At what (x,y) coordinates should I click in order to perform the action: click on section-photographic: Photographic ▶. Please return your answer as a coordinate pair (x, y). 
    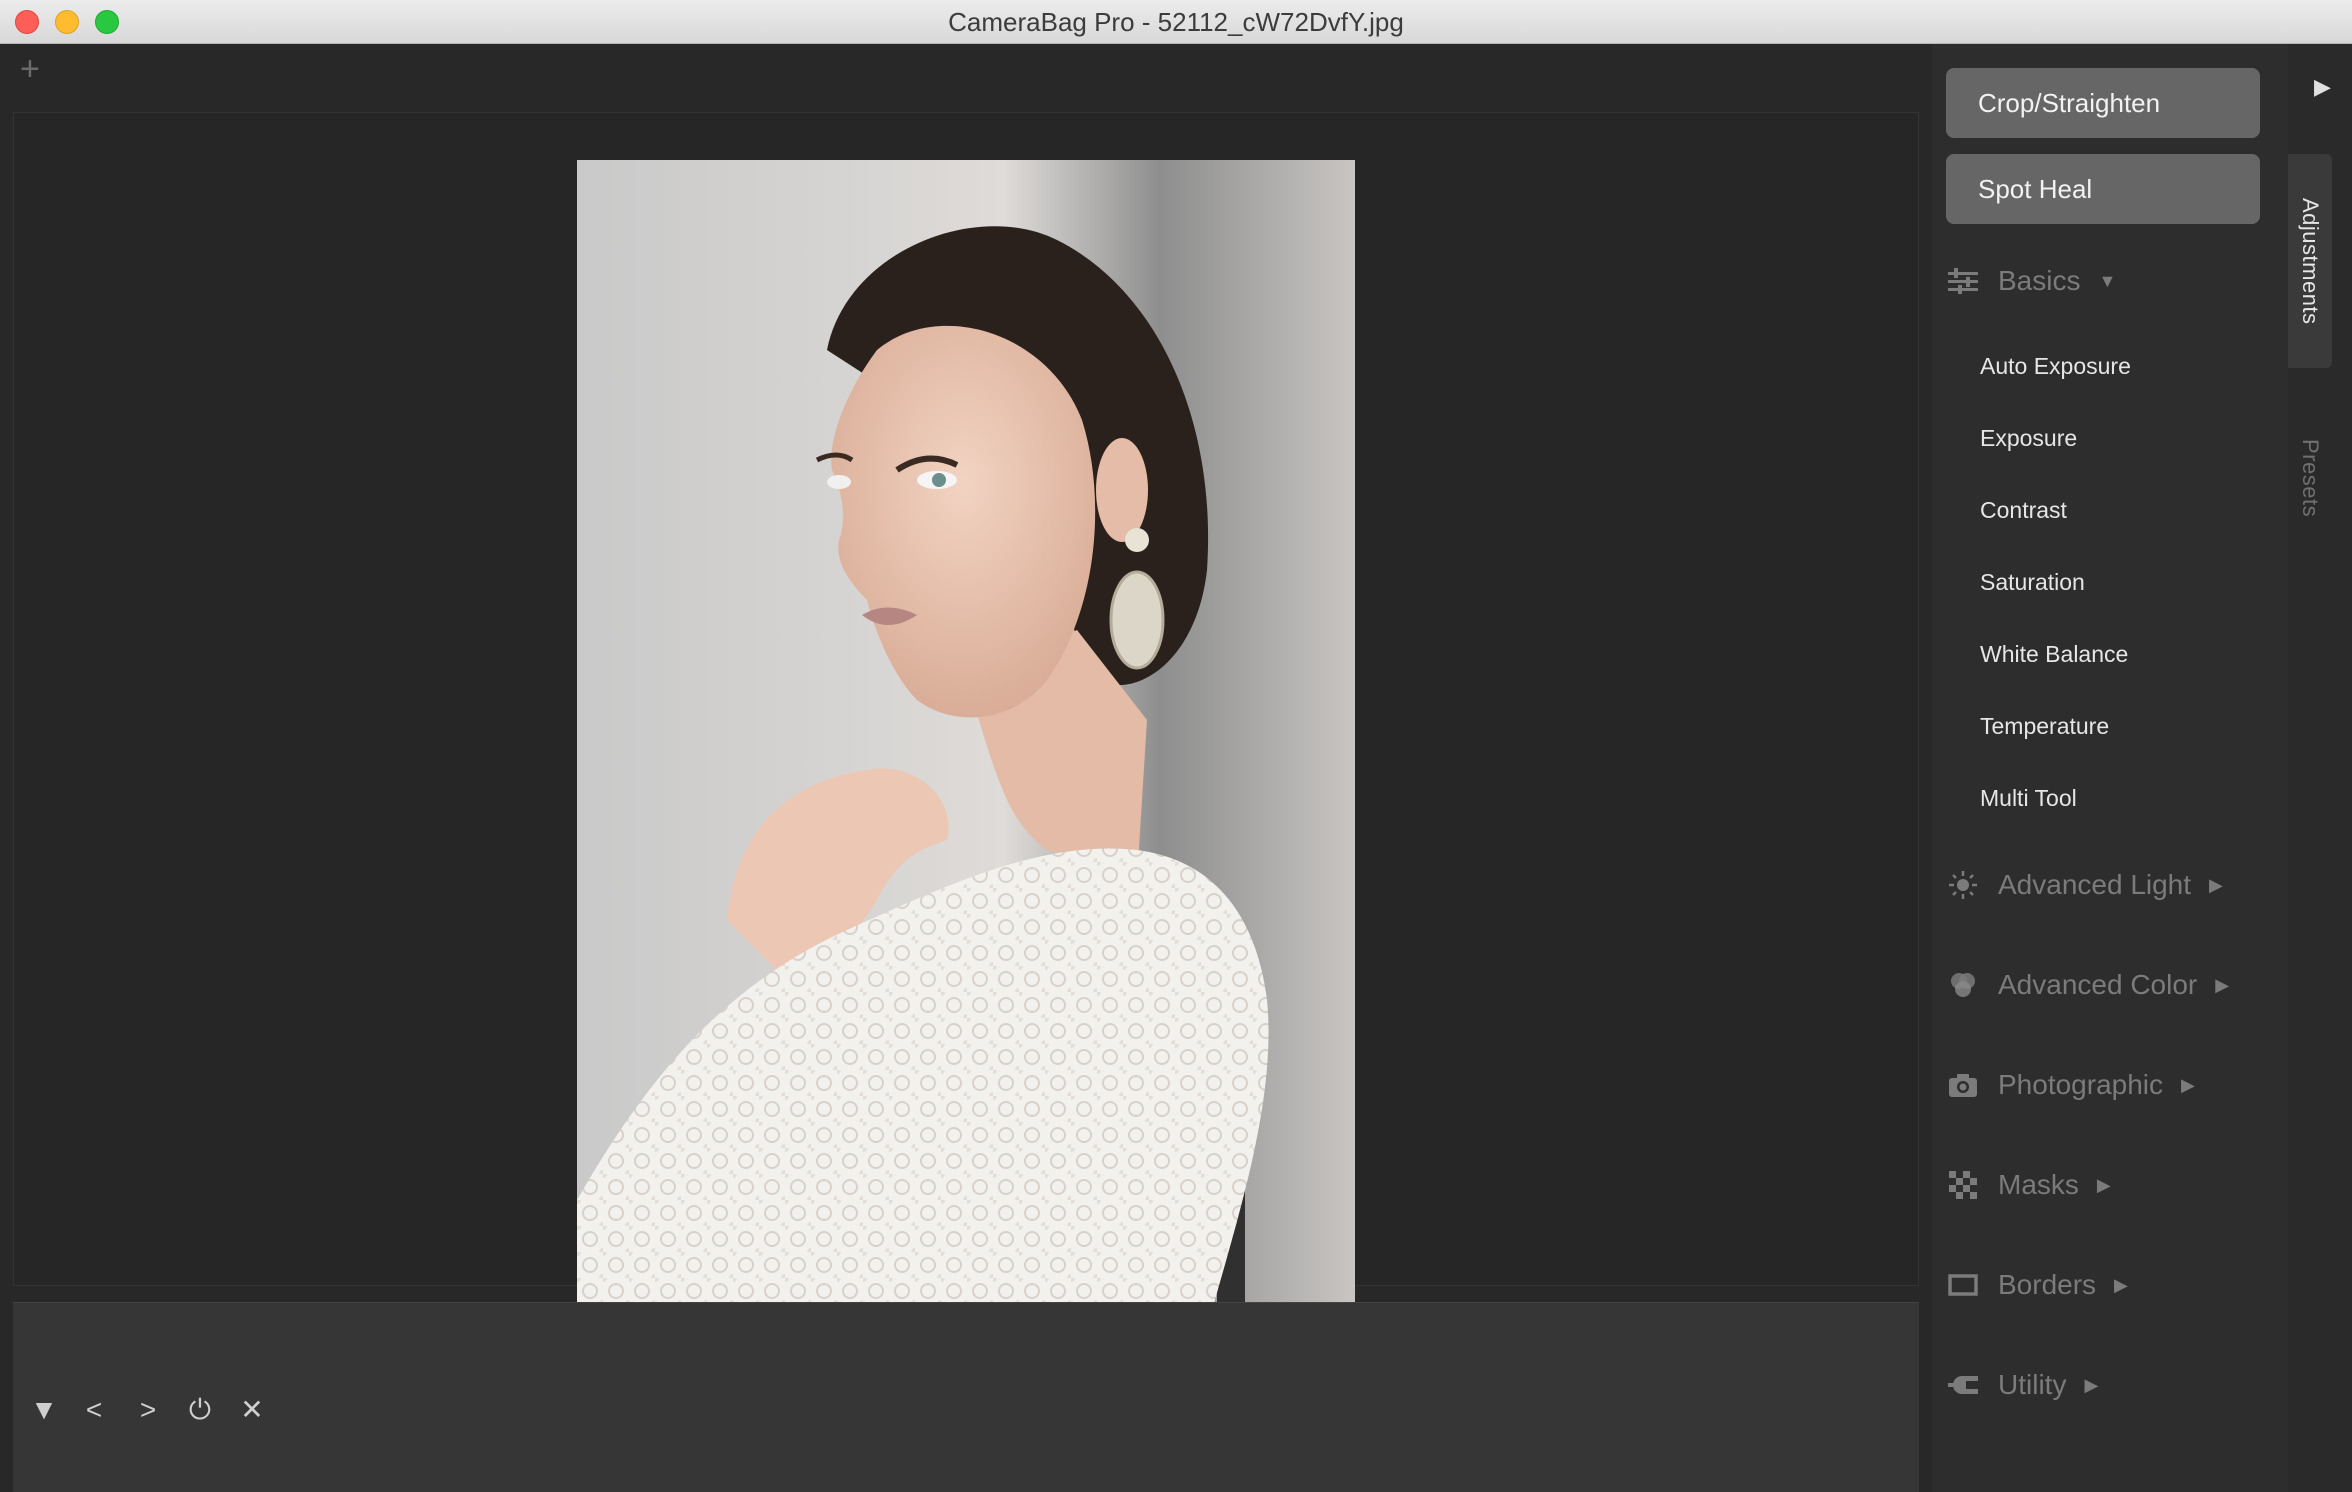
    Looking at the image, I should click on (2070, 1085).